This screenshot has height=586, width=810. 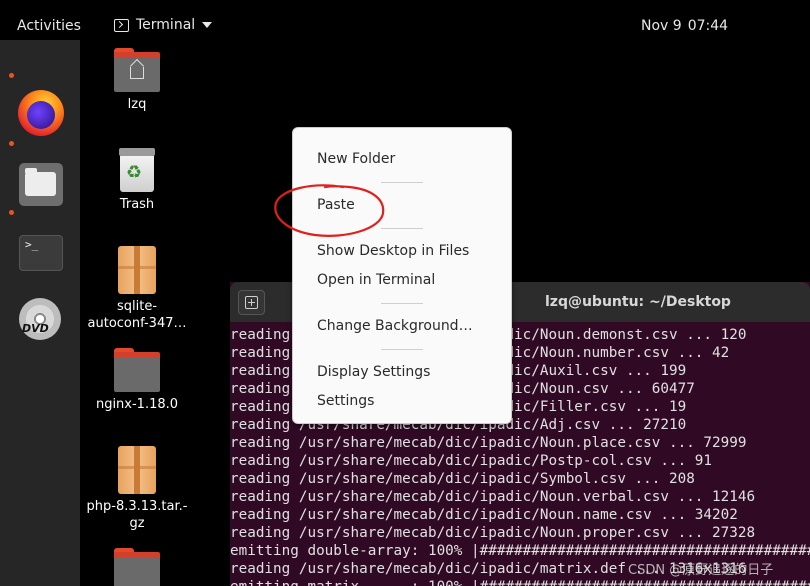 I want to click on dock-item-dvd: DVD, so click(x=41, y=319).